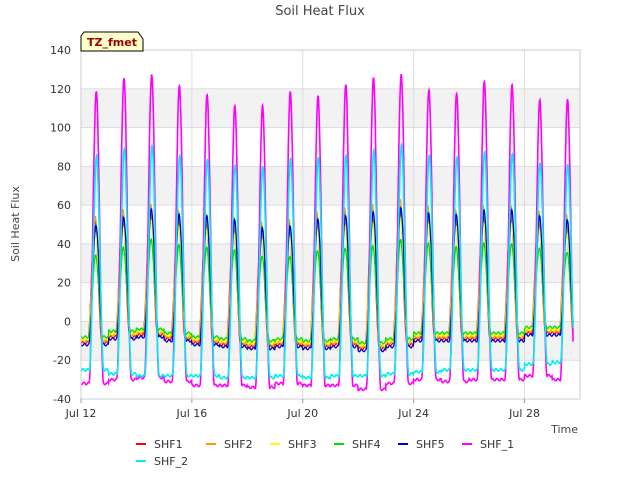 Image resolution: width=640 pixels, height=484 pixels. I want to click on badge-label: TZ_fmet, so click(112, 42).